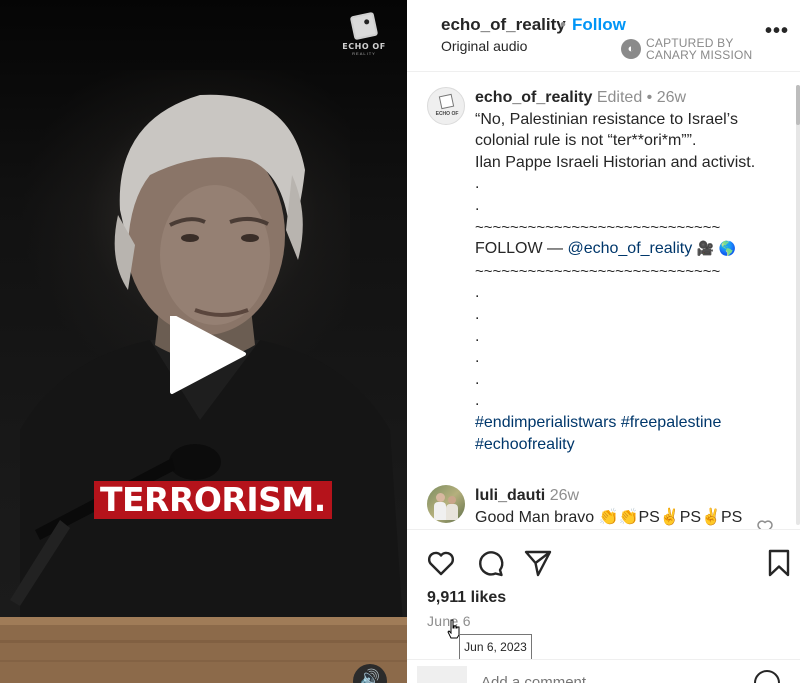 This screenshot has width=800, height=683. What do you see at coordinates (364, 46) in the screenshot?
I see `watermark-text: ECHO OF` at bounding box center [364, 46].